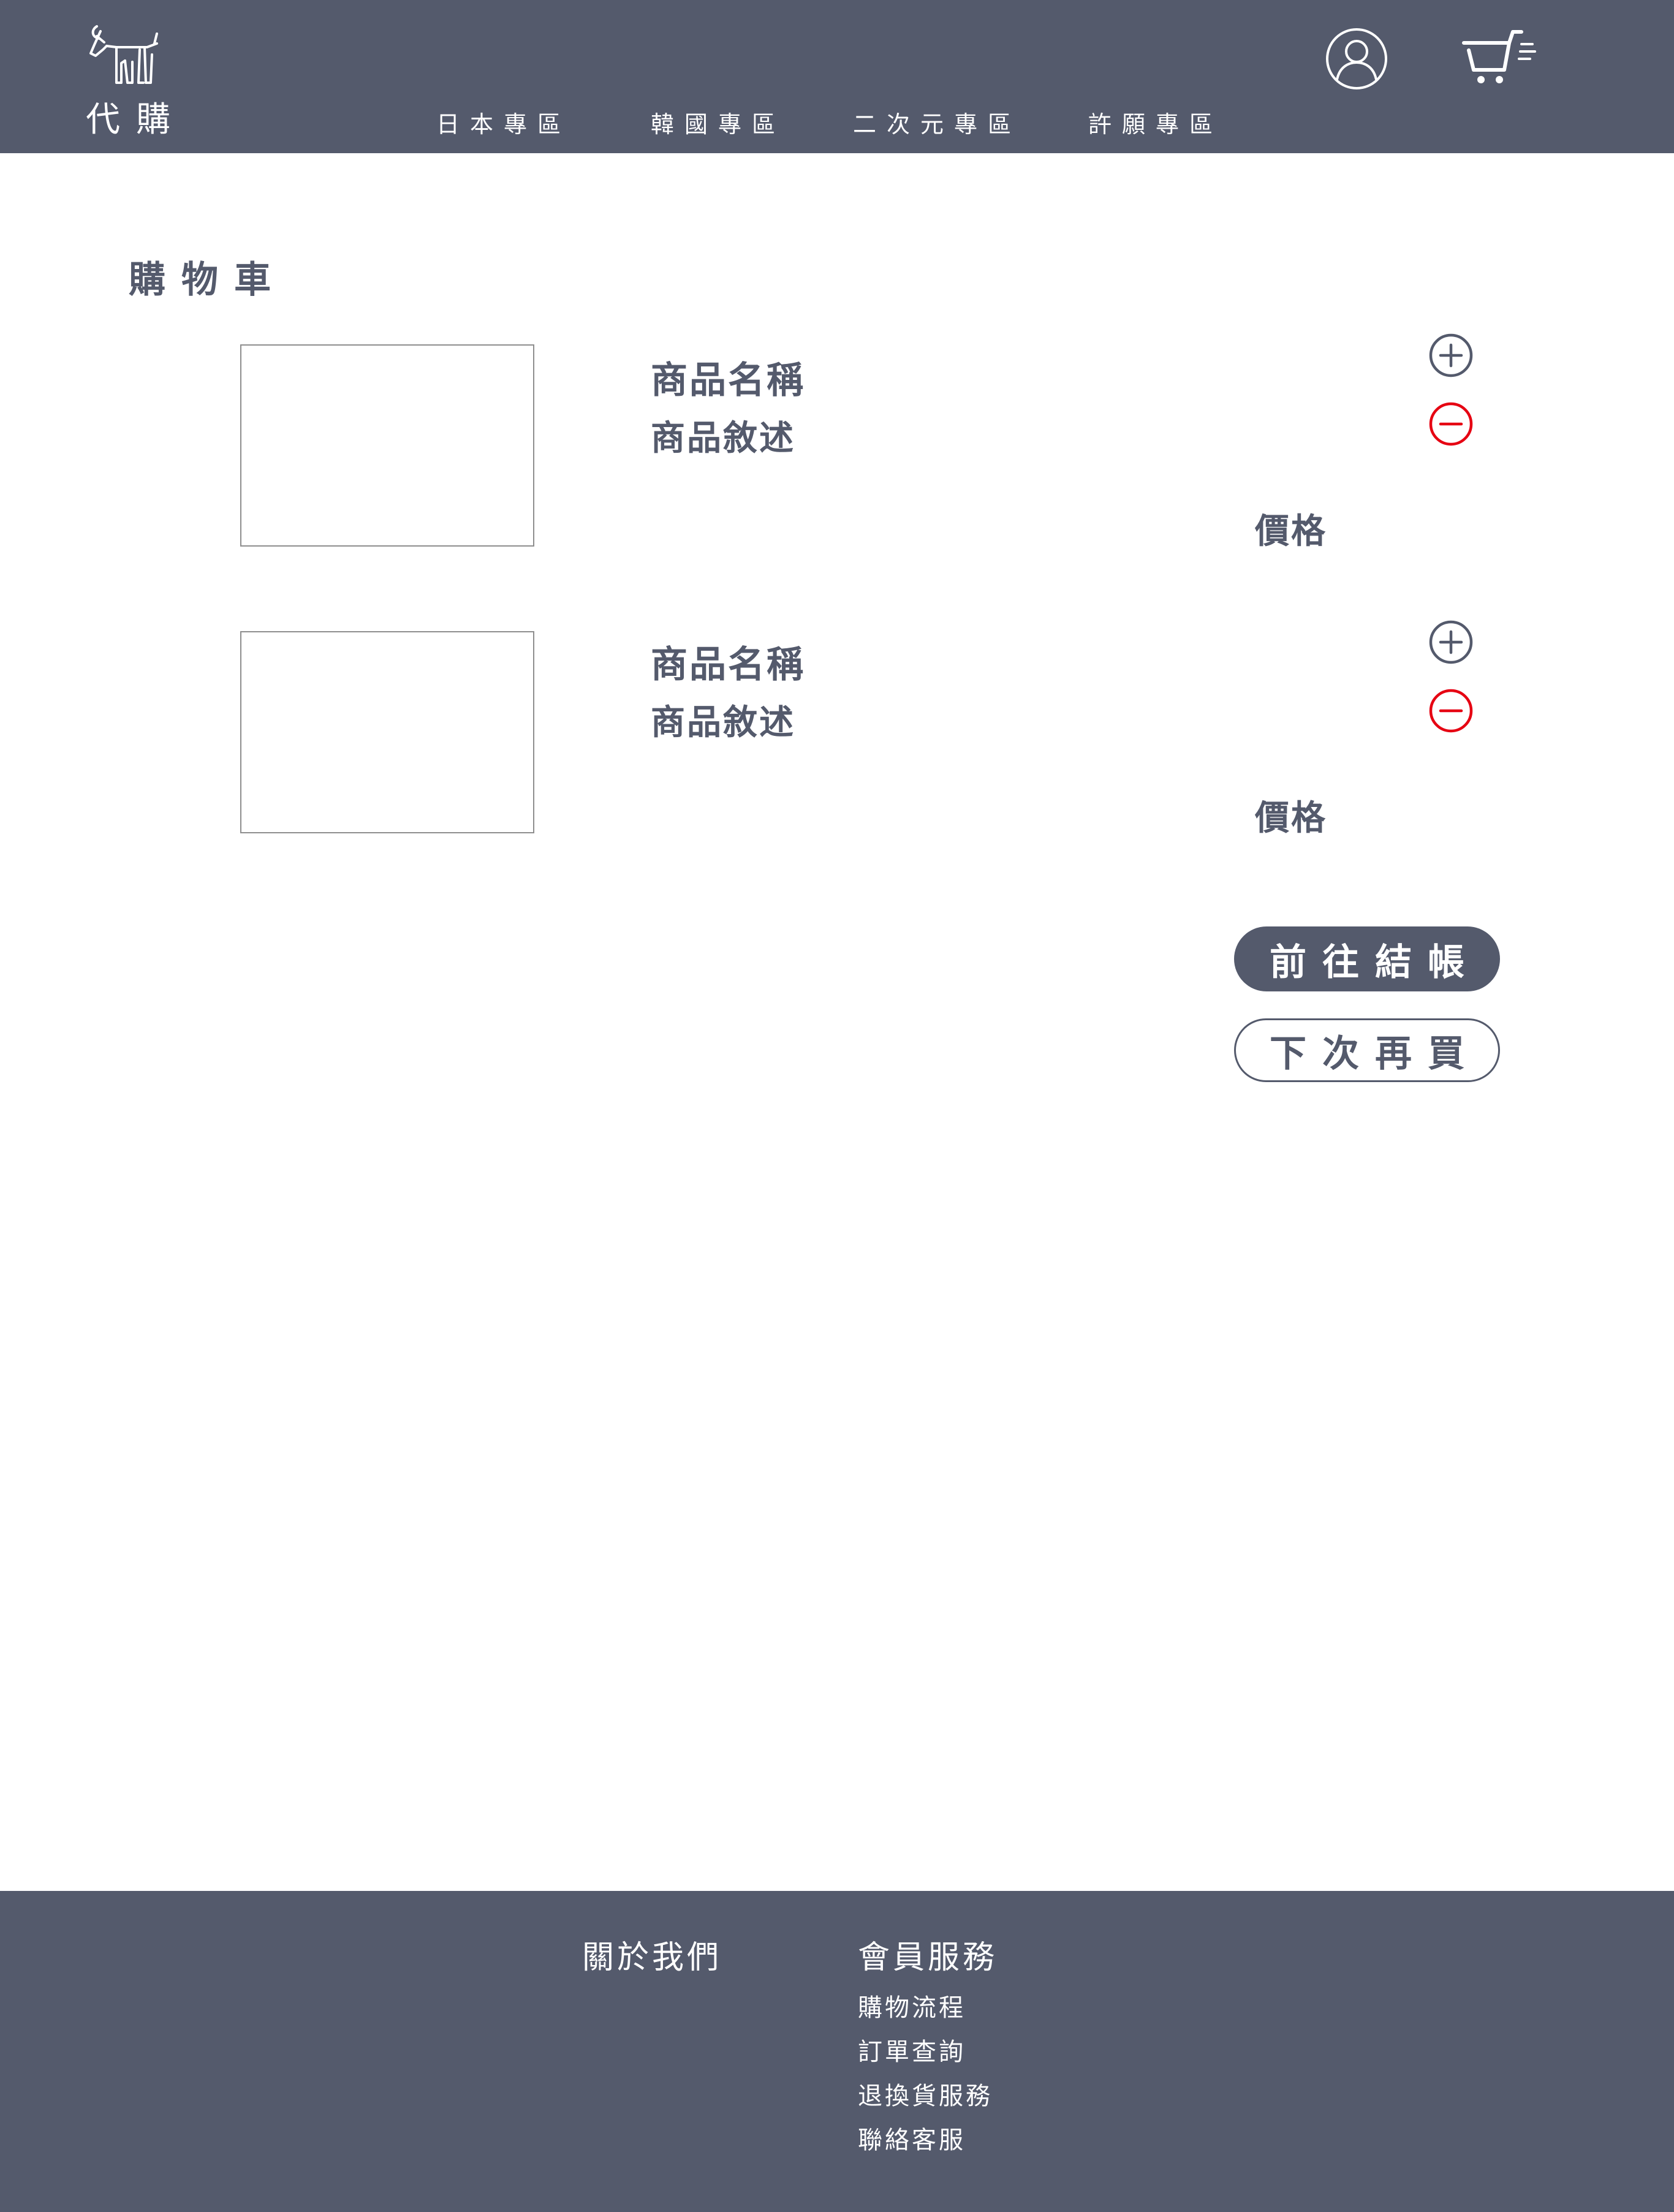 The image size is (1674, 2212). Describe the element at coordinates (718, 122) in the screenshot. I see `nav-korea: 韓國專區` at that location.